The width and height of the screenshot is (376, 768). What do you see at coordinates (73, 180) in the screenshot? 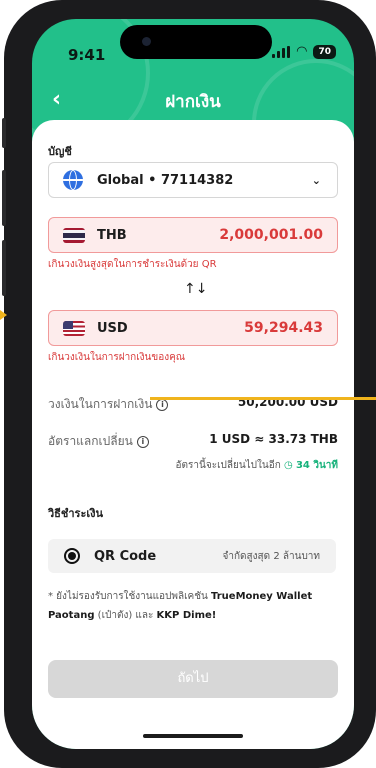
I see `globe-icon` at bounding box center [73, 180].